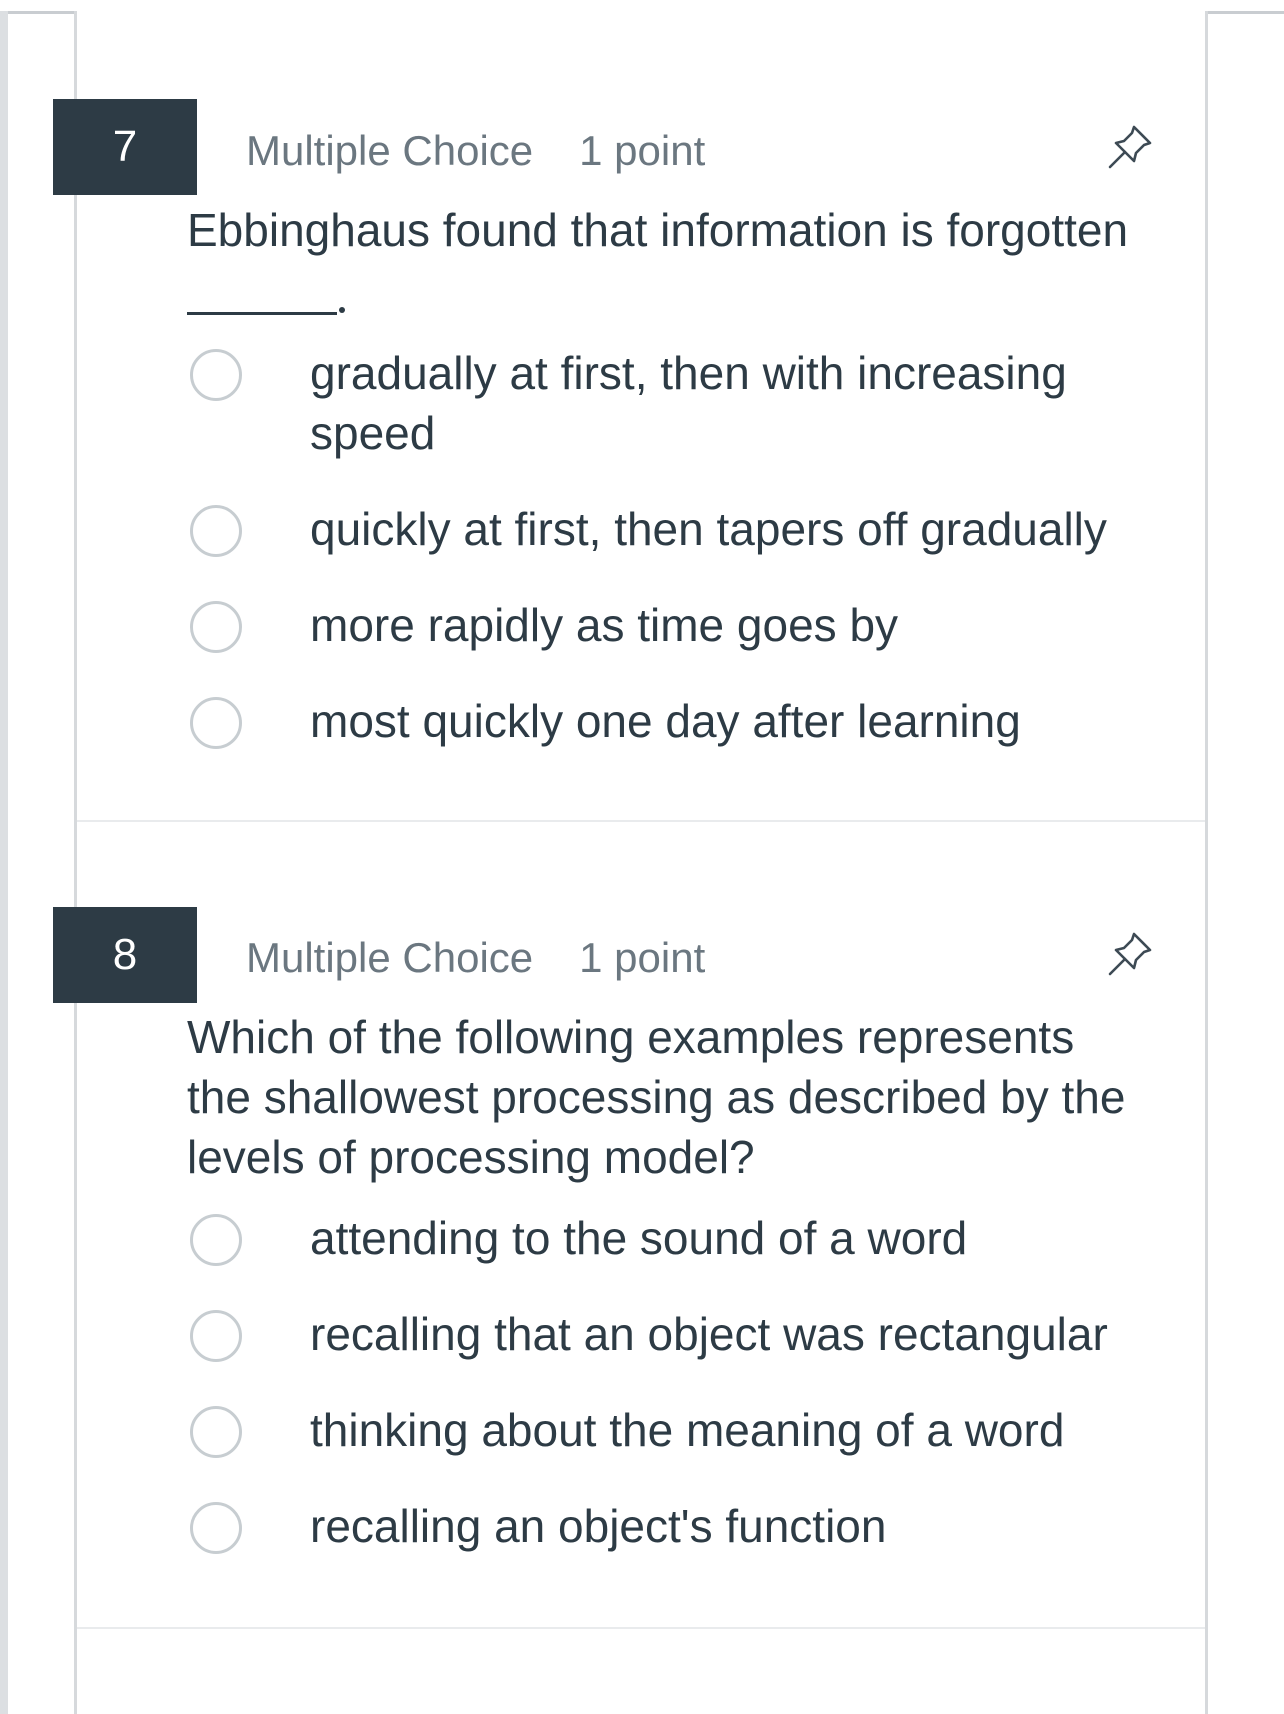 This screenshot has height=1714, width=1284. What do you see at coordinates (262, 313) in the screenshot?
I see `answer-blank` at bounding box center [262, 313].